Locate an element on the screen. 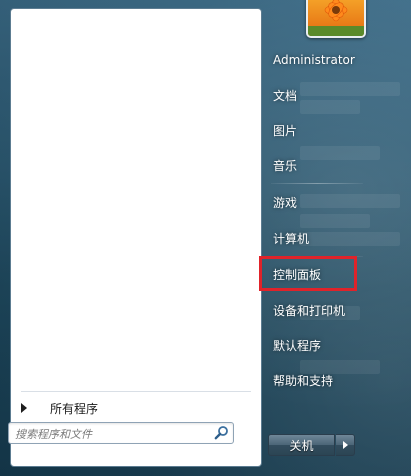 This screenshot has width=411, height=476. search-input is located at coordinates (110, 434).